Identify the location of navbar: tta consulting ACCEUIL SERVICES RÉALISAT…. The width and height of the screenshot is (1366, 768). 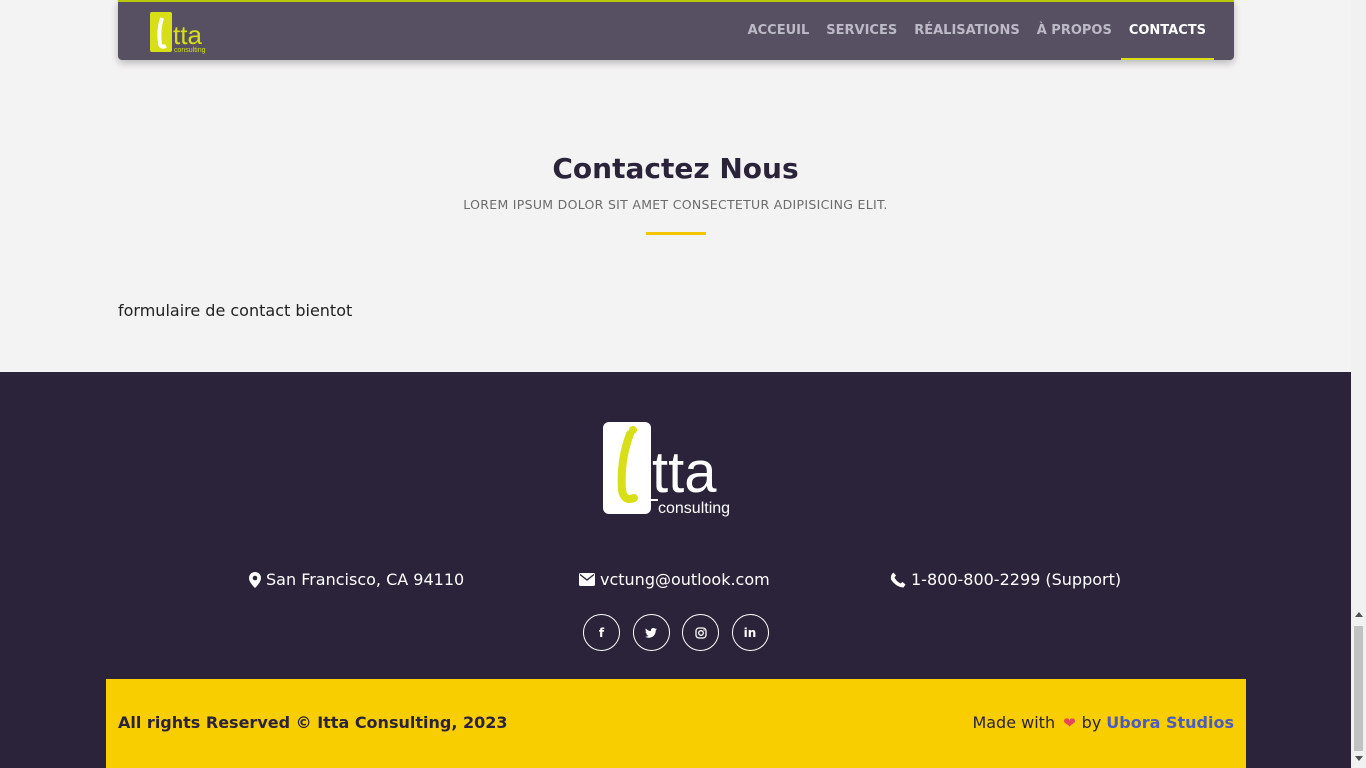
(676, 30).